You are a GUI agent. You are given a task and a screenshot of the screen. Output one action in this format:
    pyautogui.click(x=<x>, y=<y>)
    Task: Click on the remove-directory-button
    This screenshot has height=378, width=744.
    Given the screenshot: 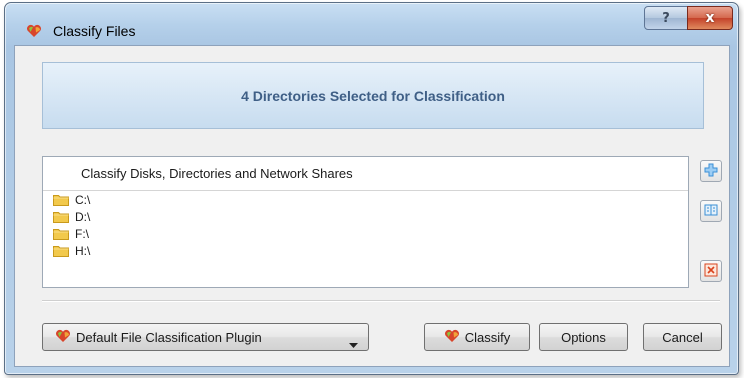 What is the action you would take?
    pyautogui.click(x=711, y=271)
    